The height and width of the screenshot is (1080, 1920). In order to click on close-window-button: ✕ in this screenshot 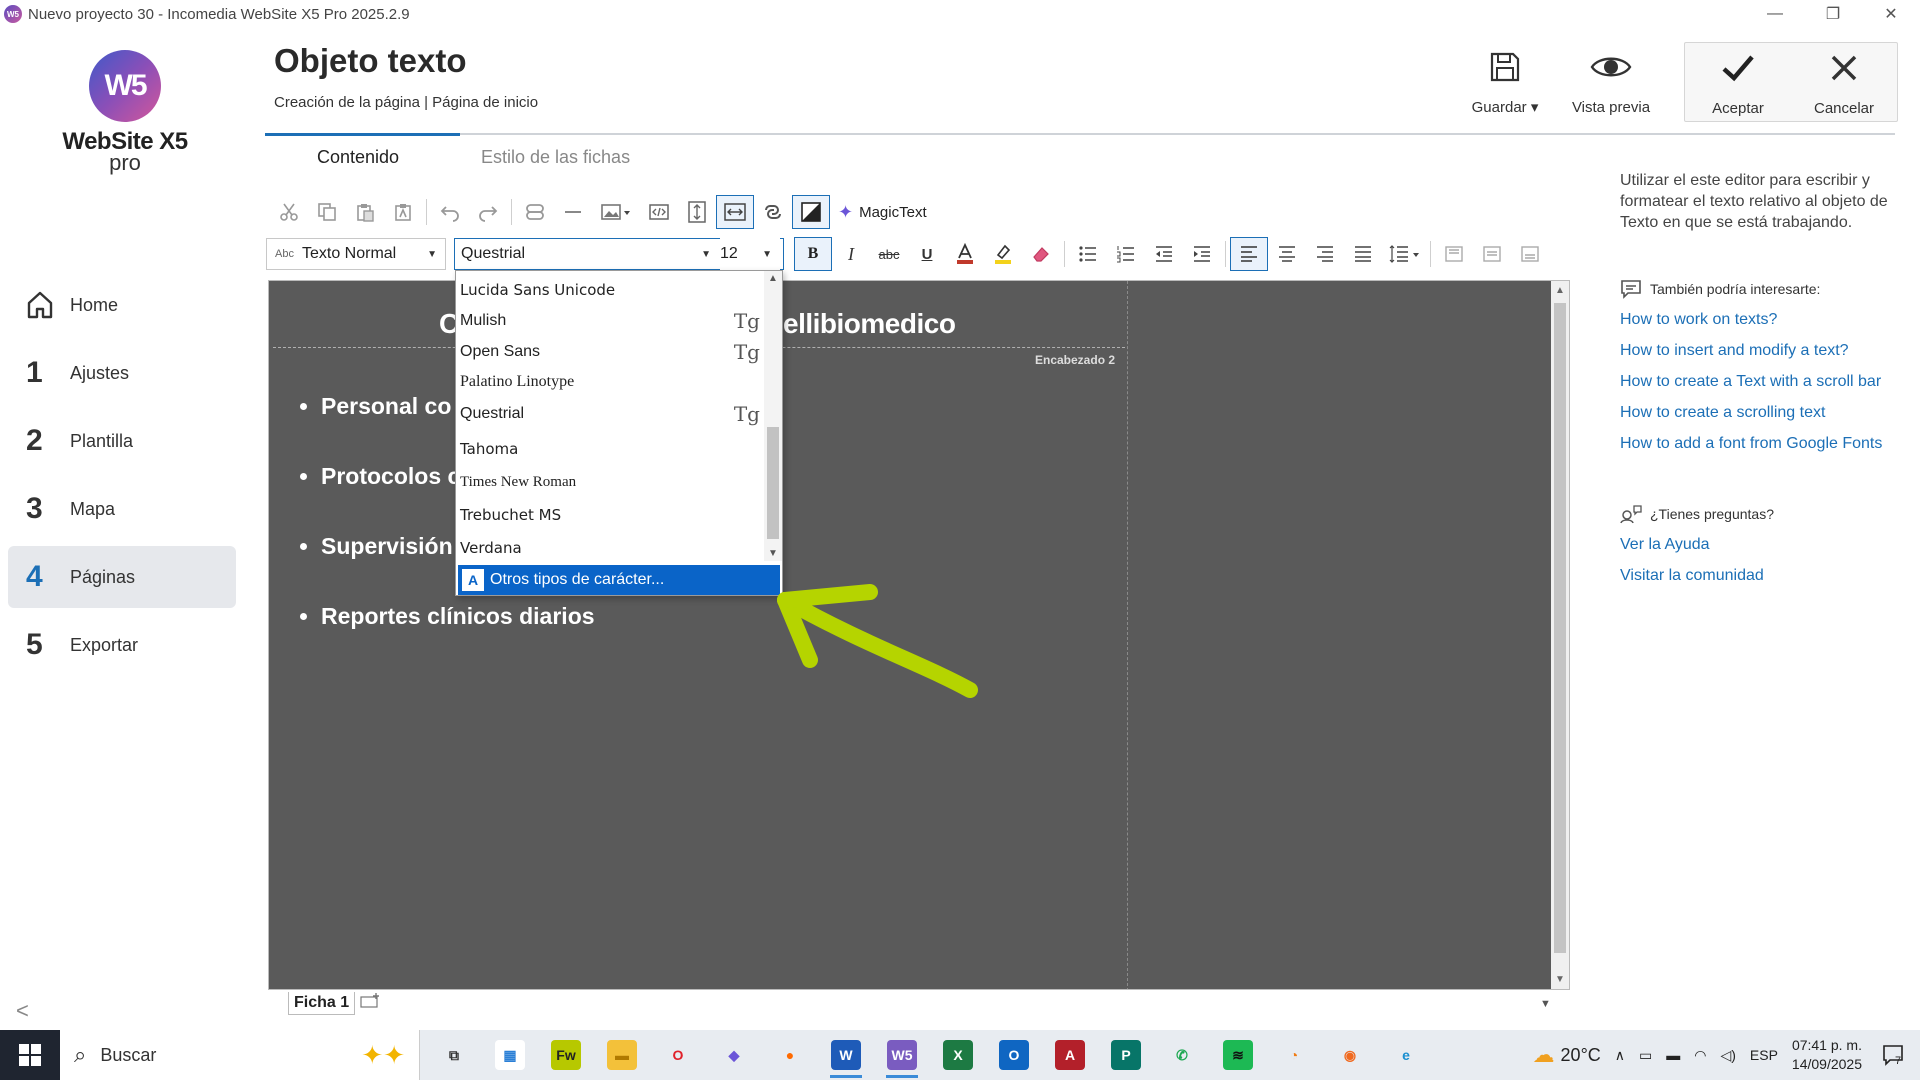, I will do `click(1891, 14)`.